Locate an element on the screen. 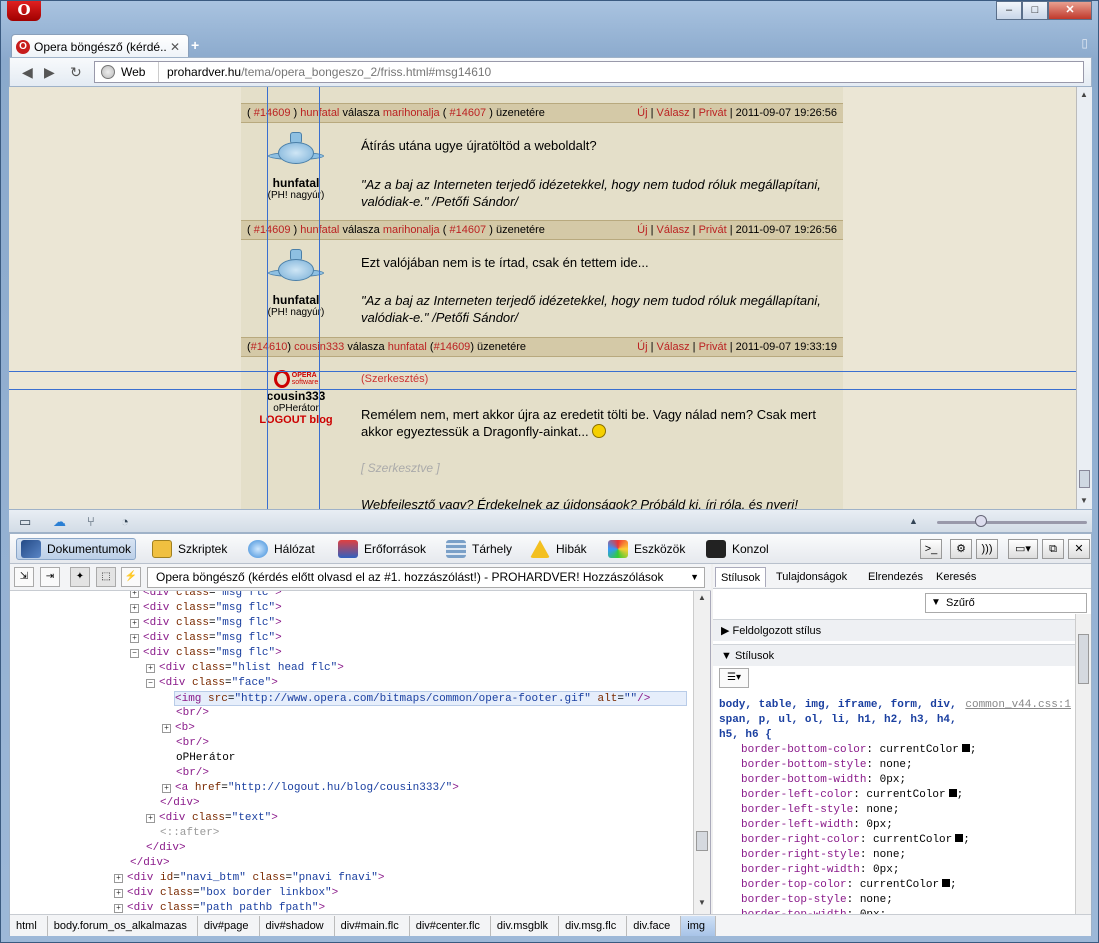  maximize-button: □ is located at coordinates (1035, 10).